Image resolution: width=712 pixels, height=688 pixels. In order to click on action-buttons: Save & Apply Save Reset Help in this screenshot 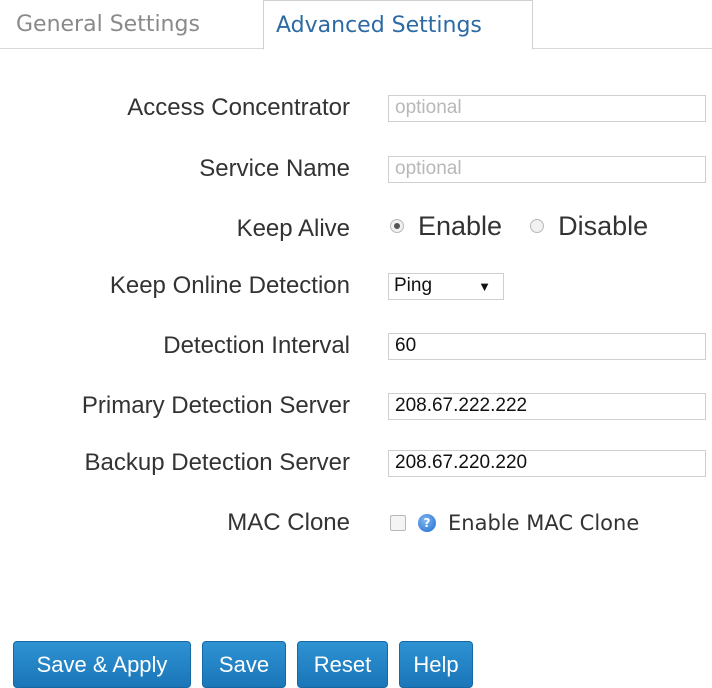, I will do `click(248, 664)`.